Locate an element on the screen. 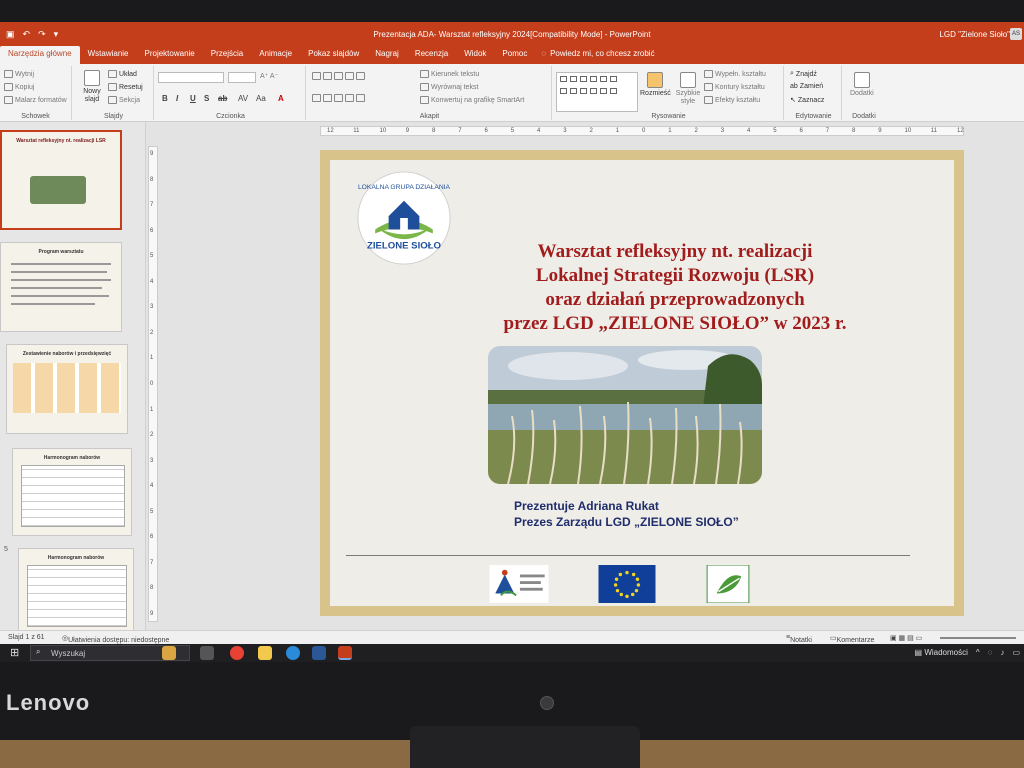  svg-text: LOKALNA GRUPA DZIAŁANIA is located at coordinates (404, 187).